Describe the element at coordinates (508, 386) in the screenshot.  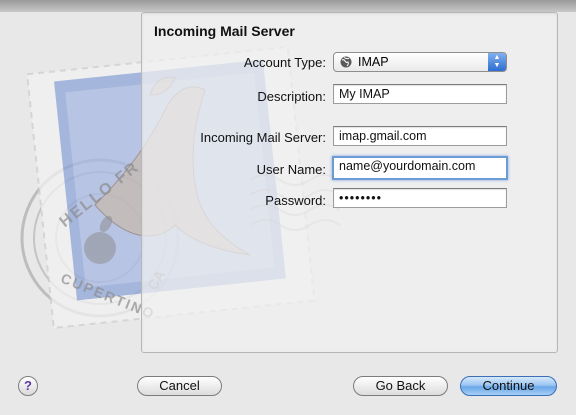
I see `continue-button: Continue` at that location.